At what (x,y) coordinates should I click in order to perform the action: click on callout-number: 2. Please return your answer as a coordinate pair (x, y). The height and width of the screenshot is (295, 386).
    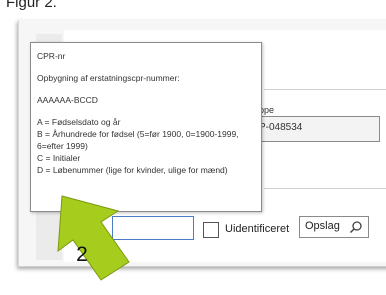
    Looking at the image, I should click on (82, 254).